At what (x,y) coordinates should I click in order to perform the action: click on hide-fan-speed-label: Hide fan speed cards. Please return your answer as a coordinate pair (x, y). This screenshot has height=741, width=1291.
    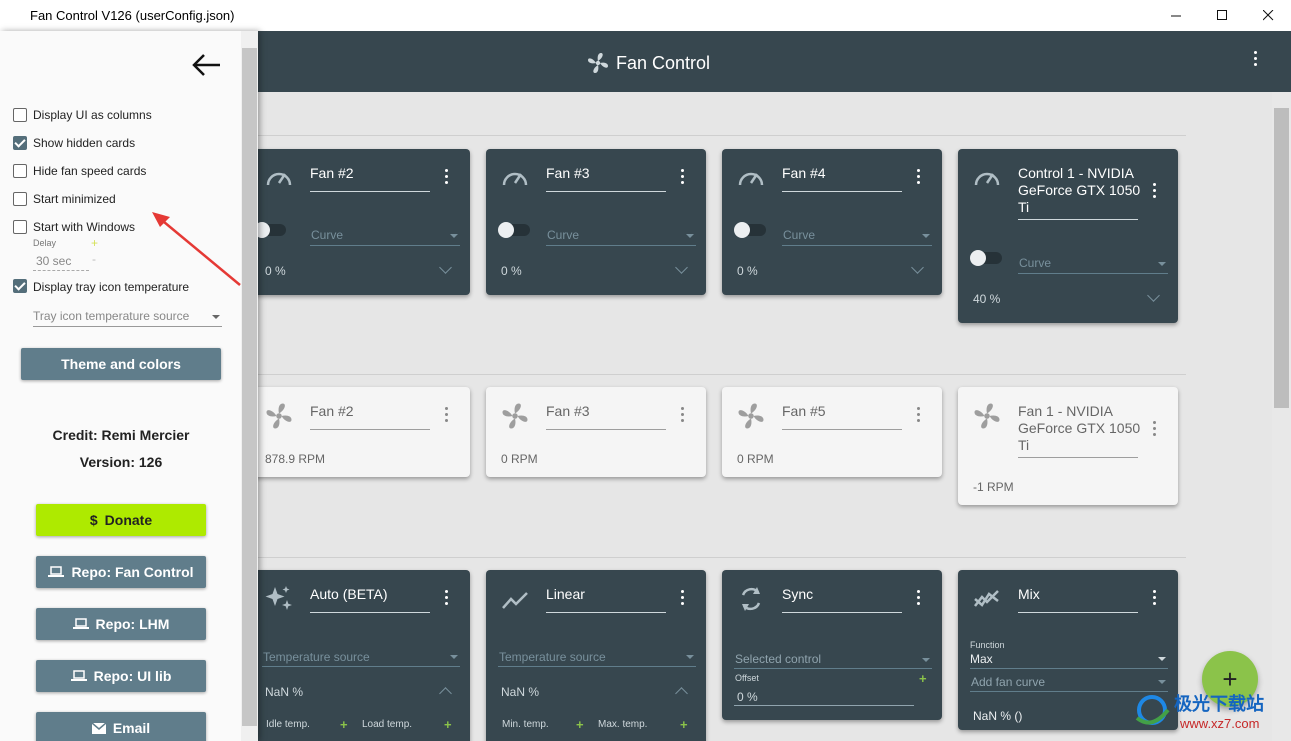
    Looking at the image, I should click on (90, 171).